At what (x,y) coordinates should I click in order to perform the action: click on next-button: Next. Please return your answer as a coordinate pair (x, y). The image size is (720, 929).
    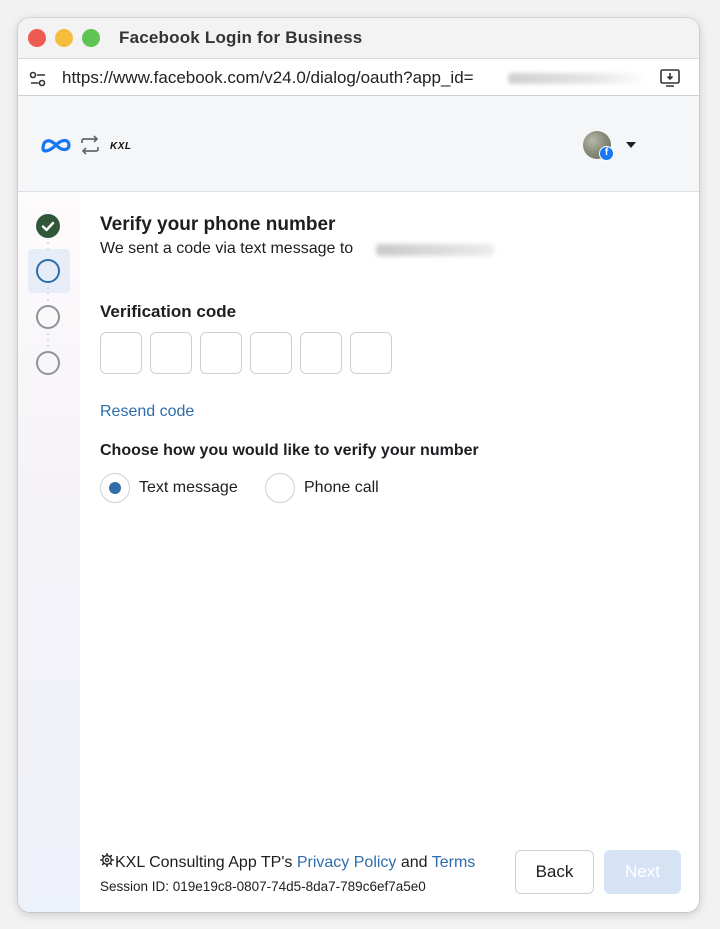
    Looking at the image, I should click on (642, 872).